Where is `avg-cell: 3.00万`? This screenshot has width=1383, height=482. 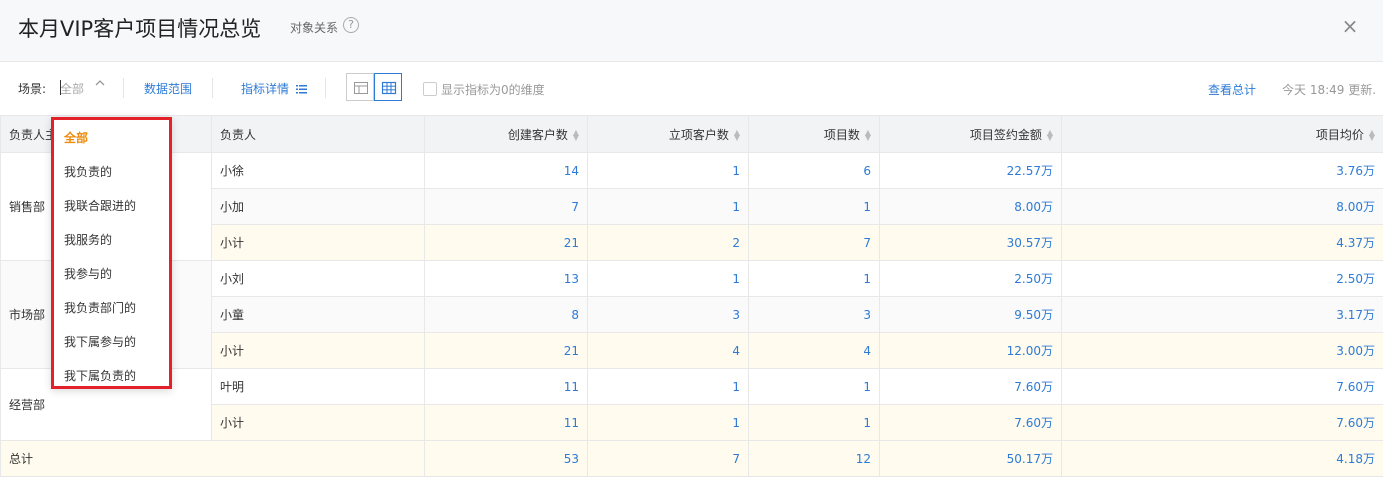
avg-cell: 3.00万 is located at coordinates (1222, 350).